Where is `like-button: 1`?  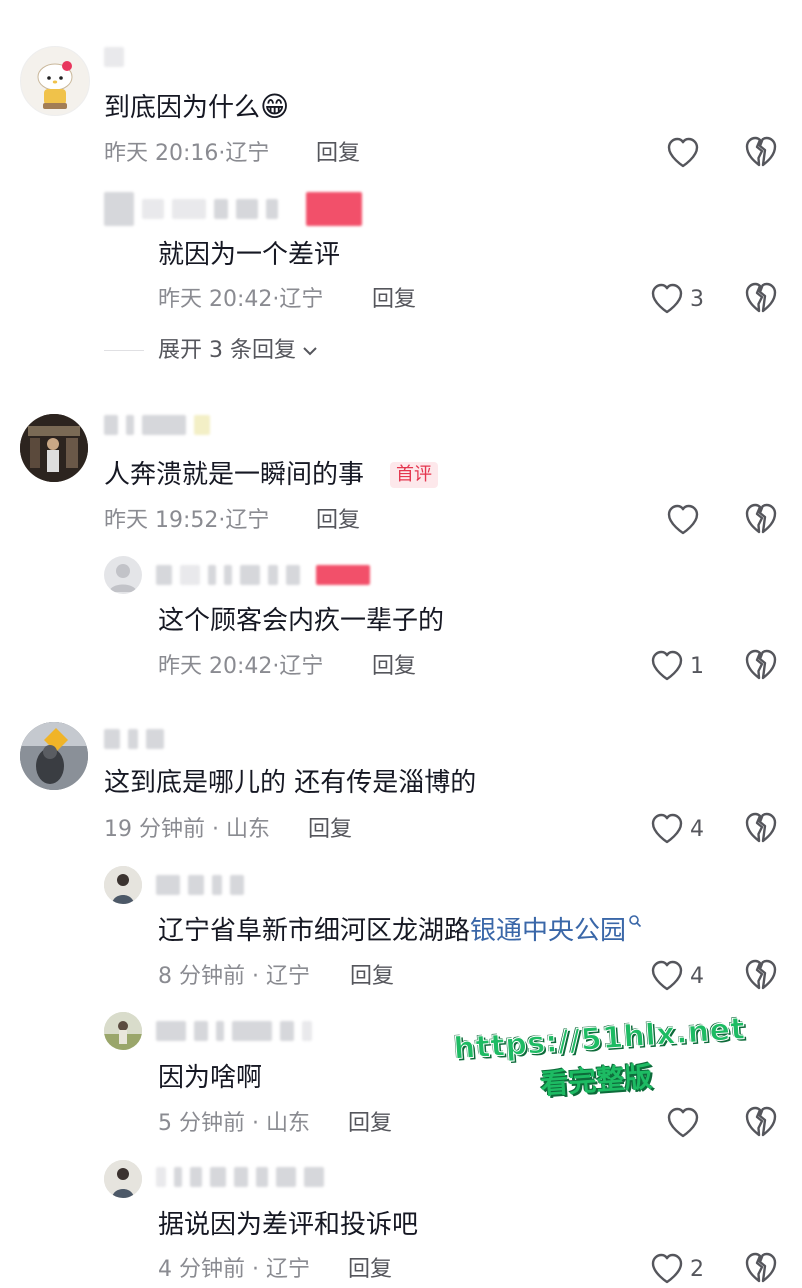
like-button: 1 is located at coordinates (677, 666).